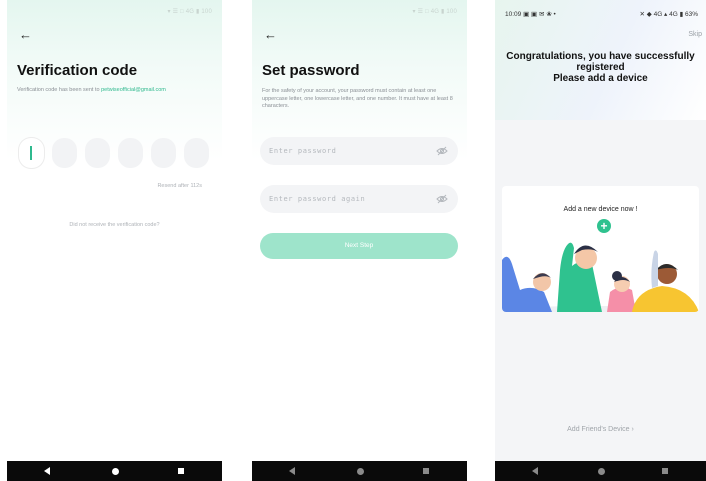 This screenshot has width=706, height=481. I want to click on skip-link: Skip, so click(695, 34).